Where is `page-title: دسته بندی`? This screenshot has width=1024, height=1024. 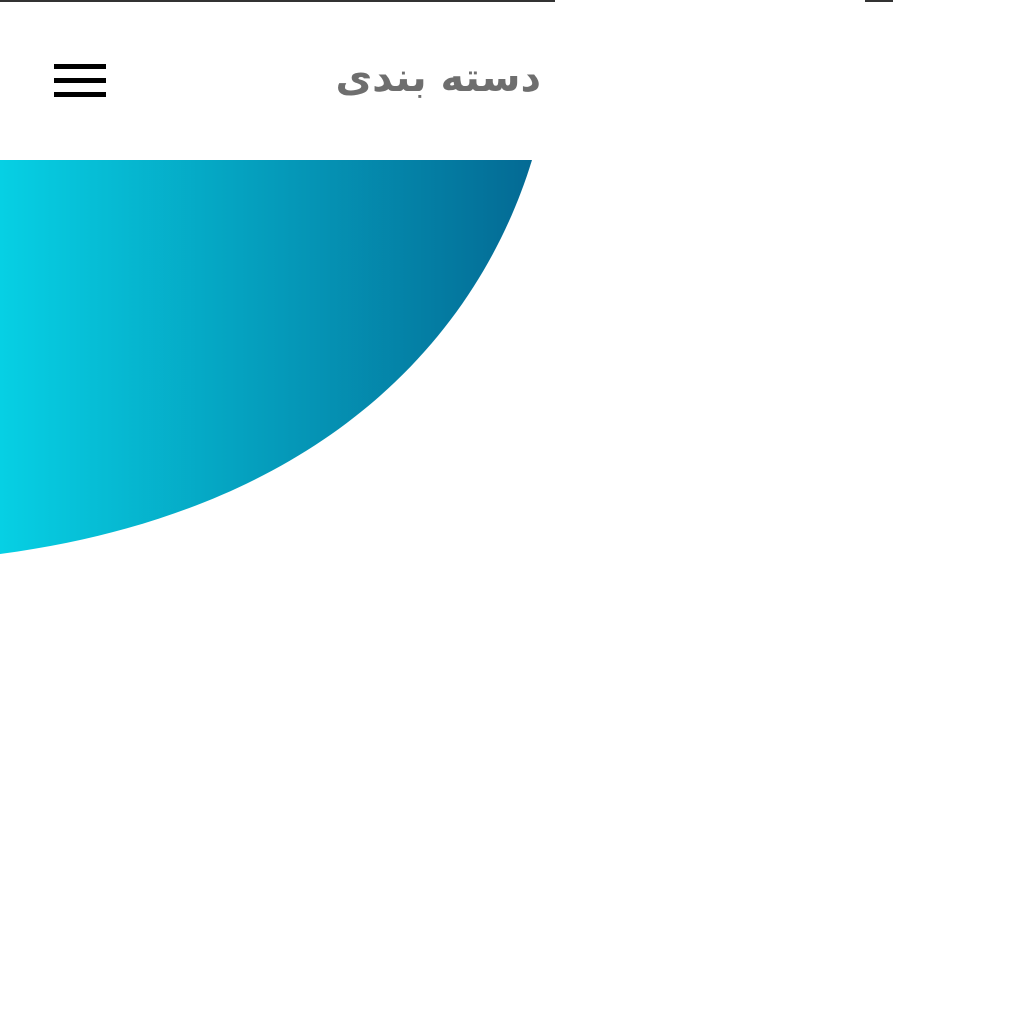
page-title: دسته بندی is located at coordinates (438, 78).